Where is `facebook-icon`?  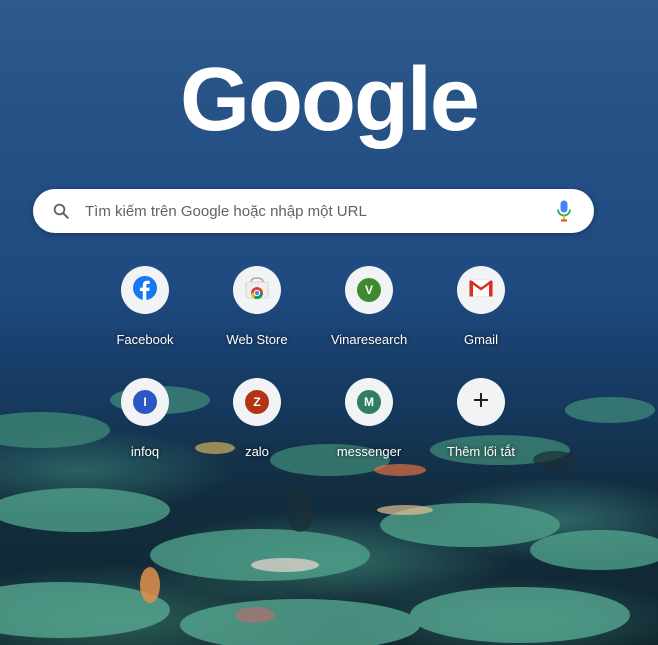 facebook-icon is located at coordinates (145, 290).